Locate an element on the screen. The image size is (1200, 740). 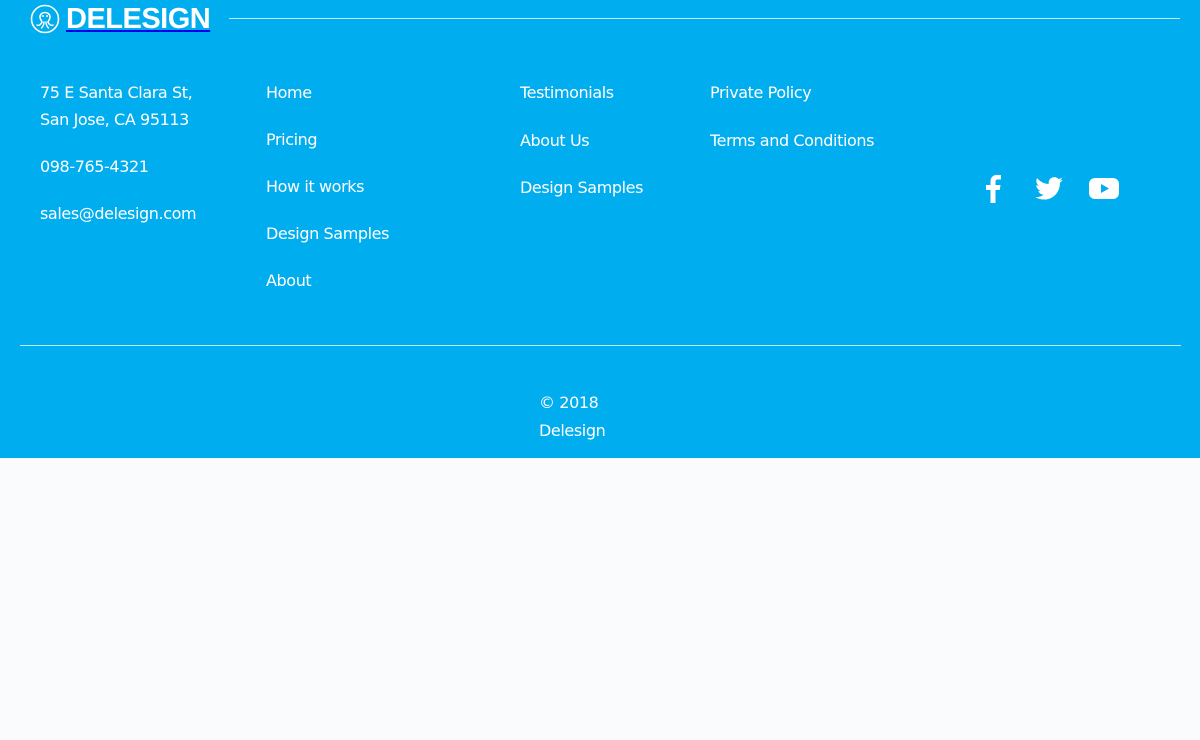
brand-logo-link: DELESIGN is located at coordinates (120, 19).